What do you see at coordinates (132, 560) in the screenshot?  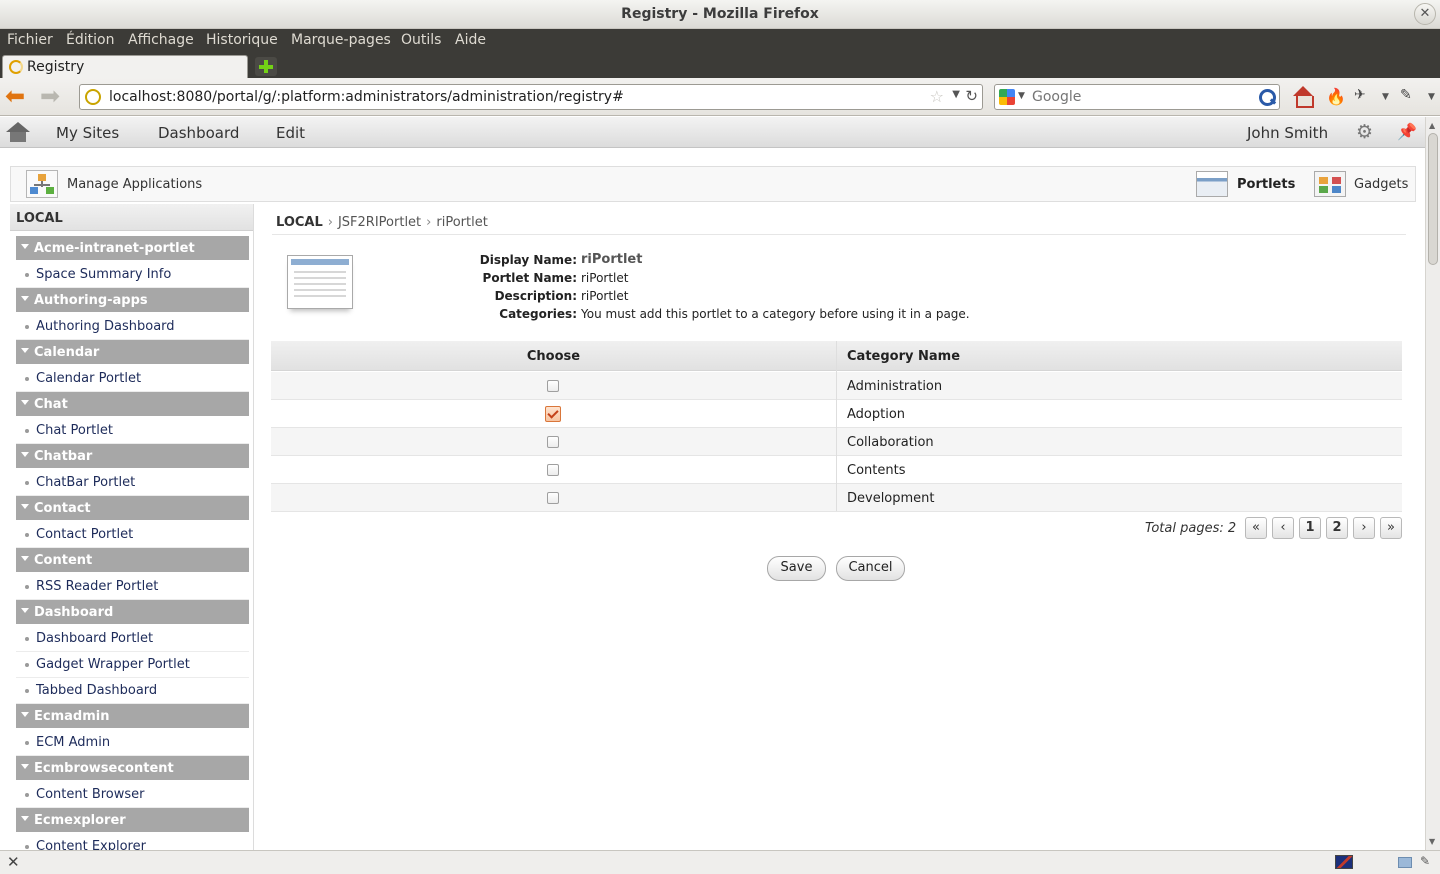 I see `sidebar-category: Content` at bounding box center [132, 560].